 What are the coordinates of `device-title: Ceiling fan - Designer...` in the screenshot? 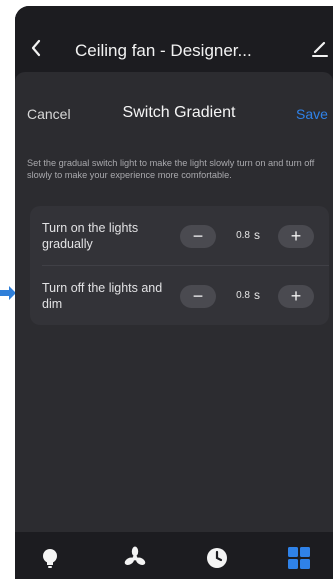 It's located at (163, 50).